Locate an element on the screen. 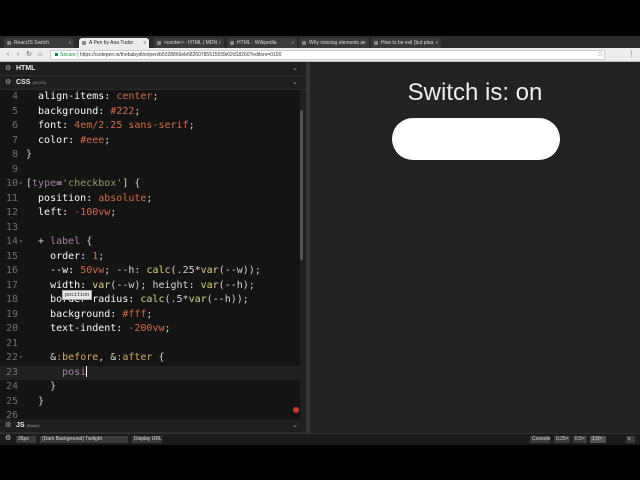 This screenshot has height=480, width=640. tab-a-pen-by-ana-tudor: A Pen by Ana Tudor x is located at coordinates (114, 43).